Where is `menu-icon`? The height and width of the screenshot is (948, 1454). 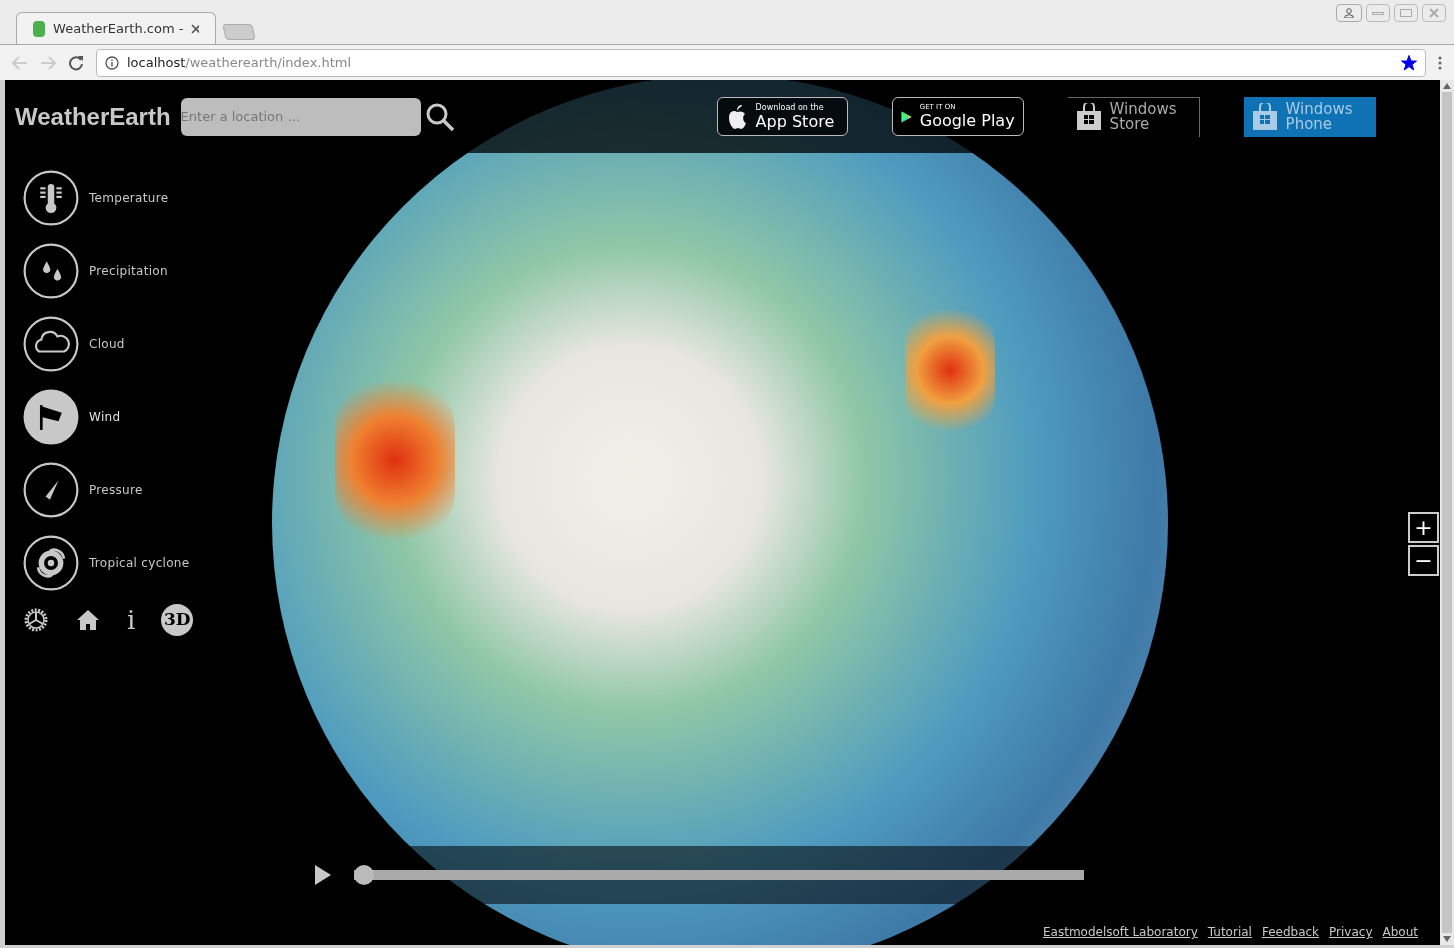 menu-icon is located at coordinates (1440, 62).